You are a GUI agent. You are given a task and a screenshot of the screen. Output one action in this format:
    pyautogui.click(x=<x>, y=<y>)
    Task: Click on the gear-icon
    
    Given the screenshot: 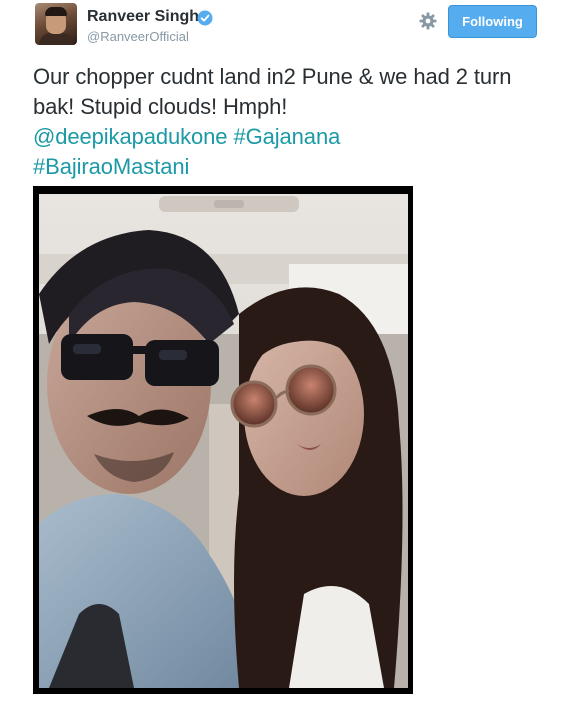 What is the action you would take?
    pyautogui.click(x=428, y=21)
    